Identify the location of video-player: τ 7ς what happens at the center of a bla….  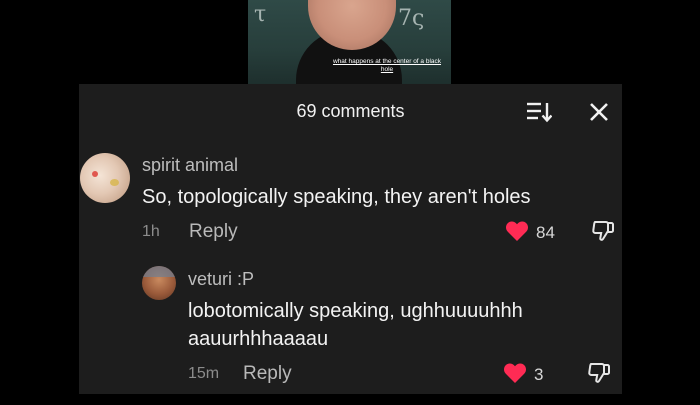
(349, 42).